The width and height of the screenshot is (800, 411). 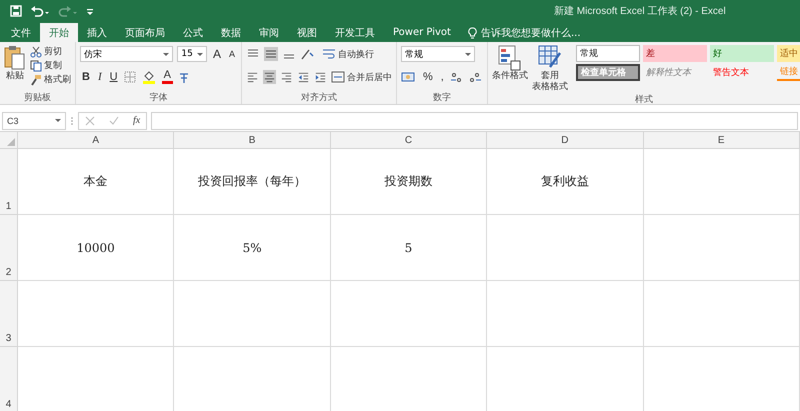 I want to click on align-right-icon, so click(x=286, y=77).